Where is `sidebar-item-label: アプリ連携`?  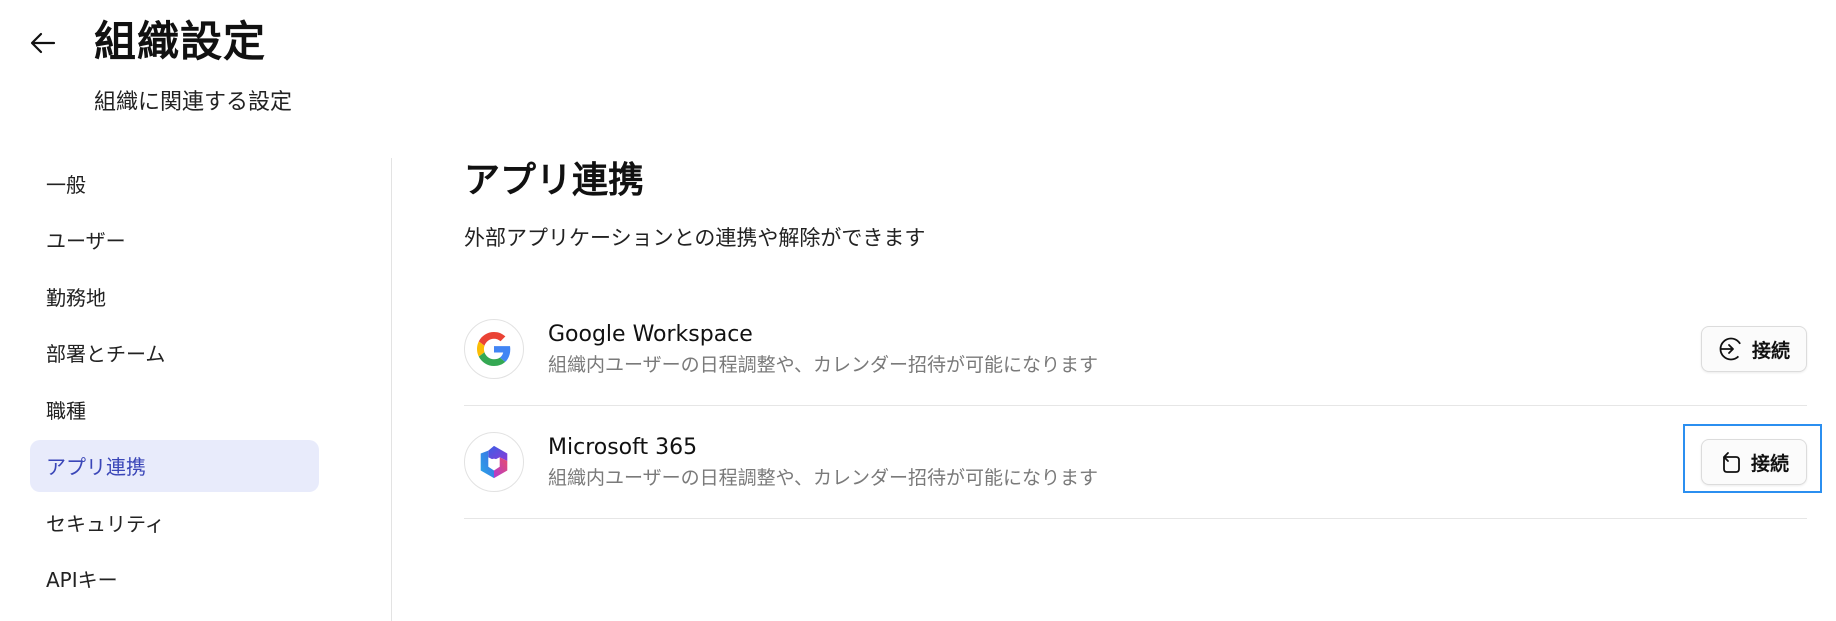 sidebar-item-label: アプリ連携 is located at coordinates (96, 467).